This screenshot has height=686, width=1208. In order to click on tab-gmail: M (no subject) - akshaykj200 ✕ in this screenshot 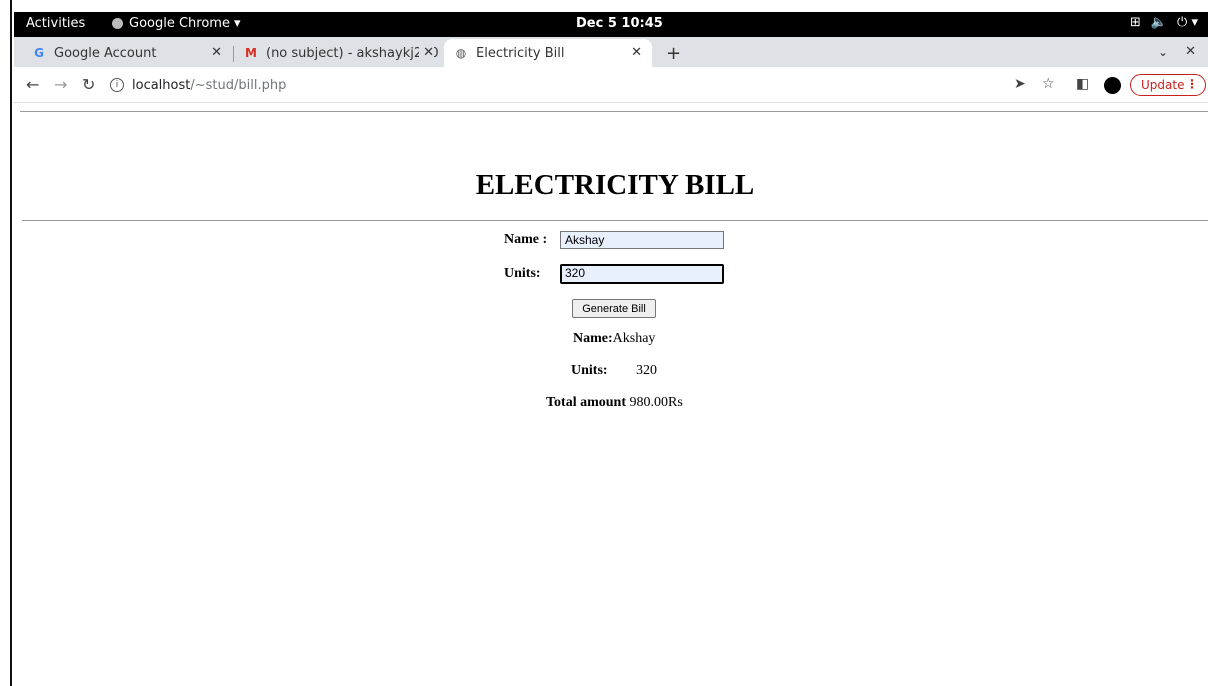, I will do `click(339, 53)`.